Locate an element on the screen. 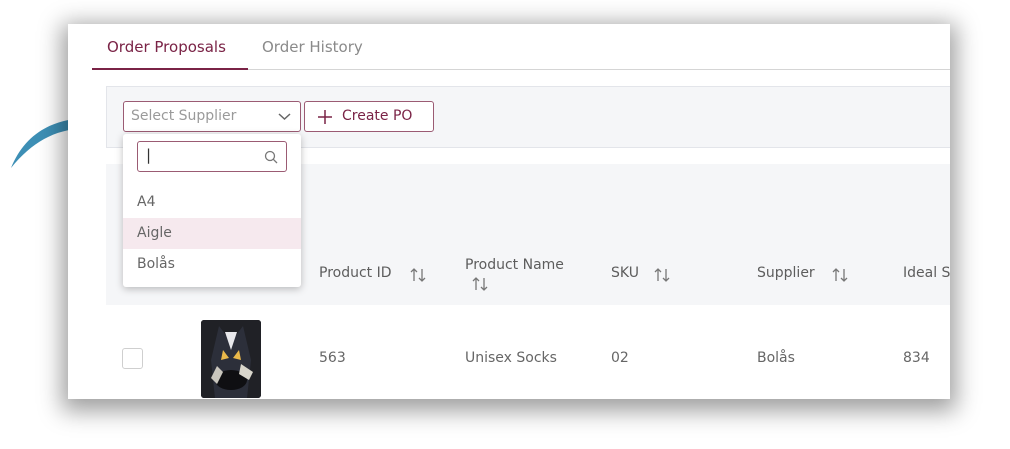 This screenshot has width=1010, height=449. supplier-dropdown: | A4 Aigle Bolås is located at coordinates (212, 210).